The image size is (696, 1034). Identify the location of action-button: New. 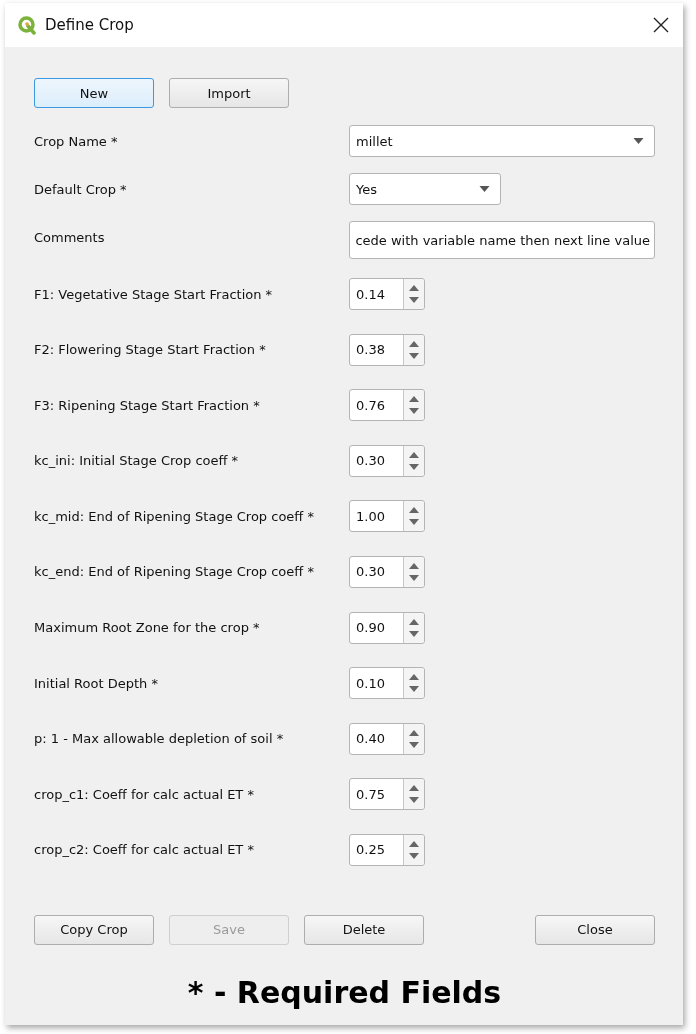
(94, 93).